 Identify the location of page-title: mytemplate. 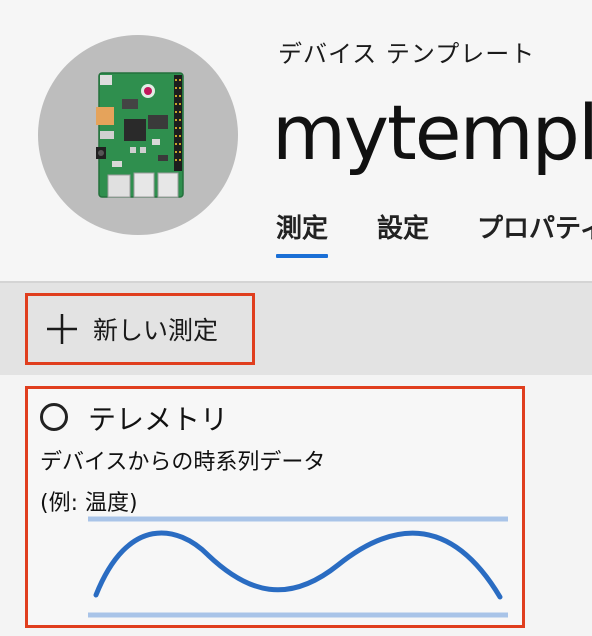
(432, 132).